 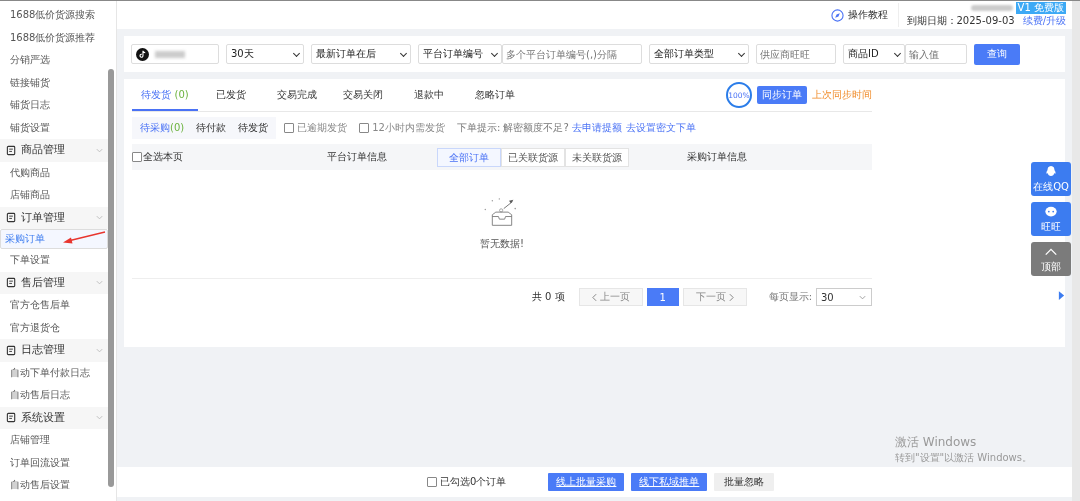 What do you see at coordinates (54, 195) in the screenshot?
I see `sidebar-item: 店铺商品` at bounding box center [54, 195].